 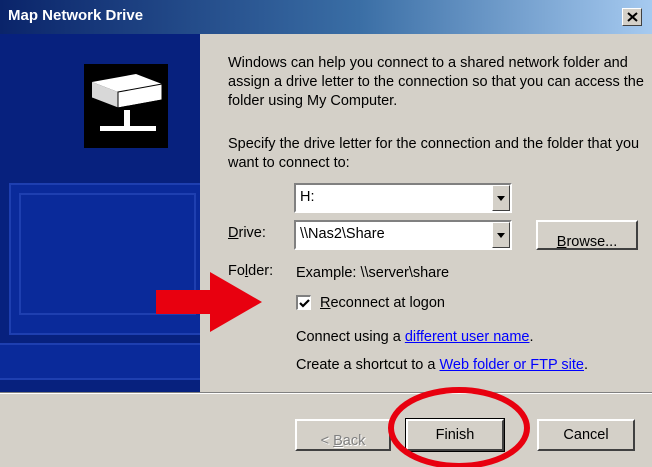 What do you see at coordinates (459, 427) in the screenshot?
I see `red-circle-annotation` at bounding box center [459, 427].